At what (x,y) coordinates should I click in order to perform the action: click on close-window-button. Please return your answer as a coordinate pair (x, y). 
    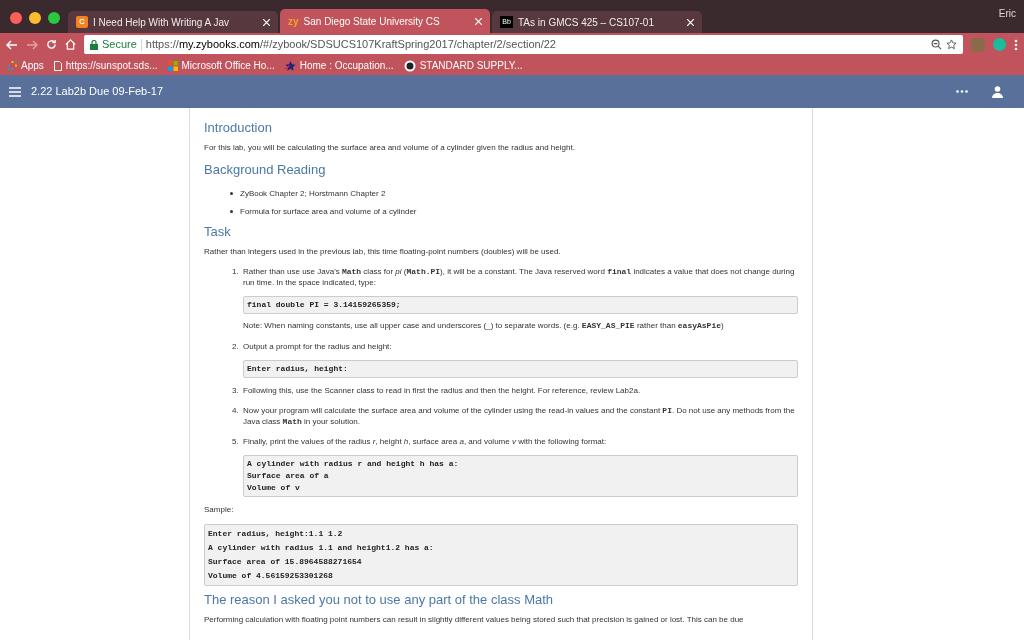
    Looking at the image, I should click on (16, 18).